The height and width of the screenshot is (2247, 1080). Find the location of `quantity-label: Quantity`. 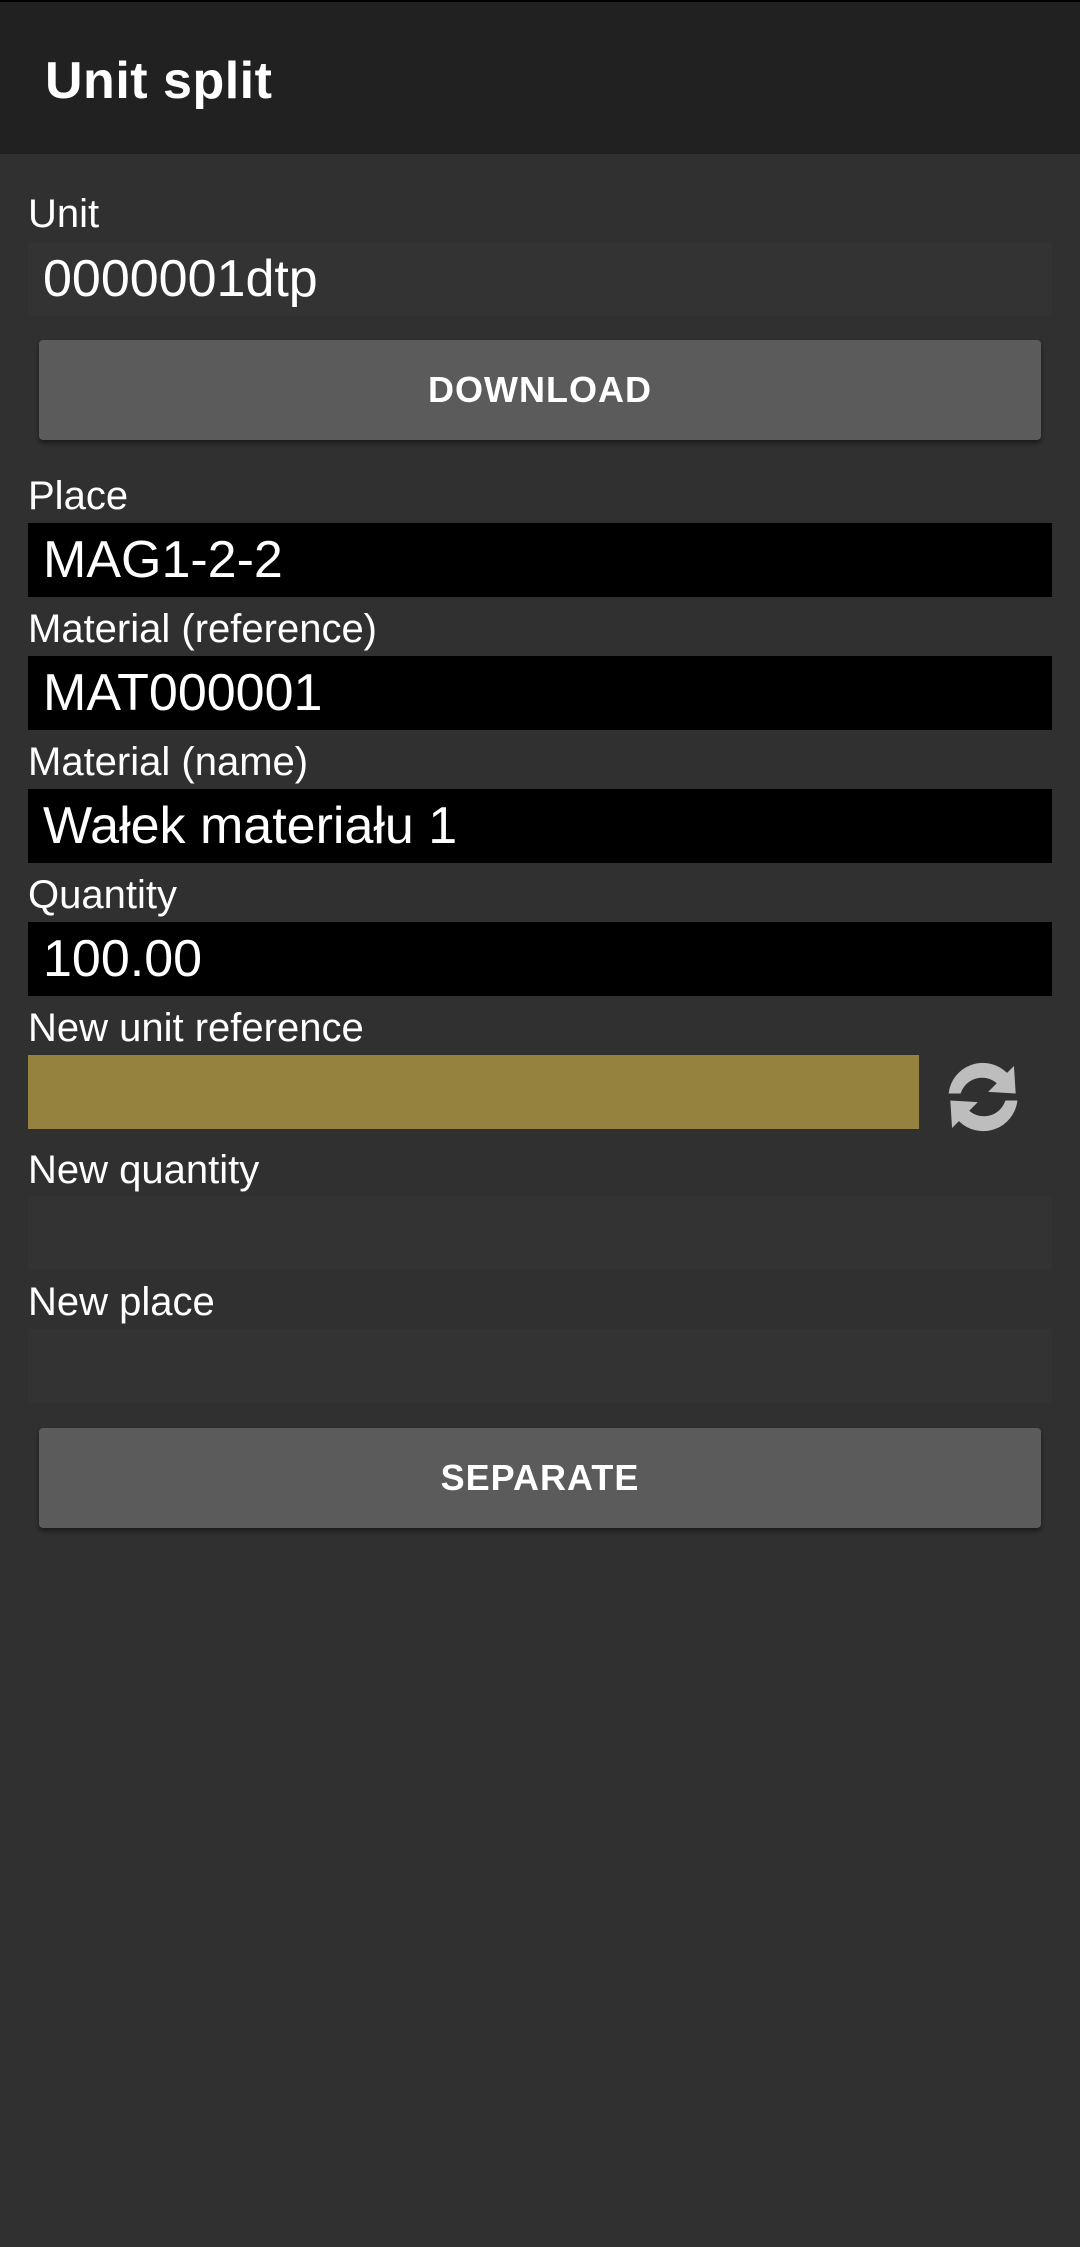

quantity-label: Quantity is located at coordinates (102, 895).